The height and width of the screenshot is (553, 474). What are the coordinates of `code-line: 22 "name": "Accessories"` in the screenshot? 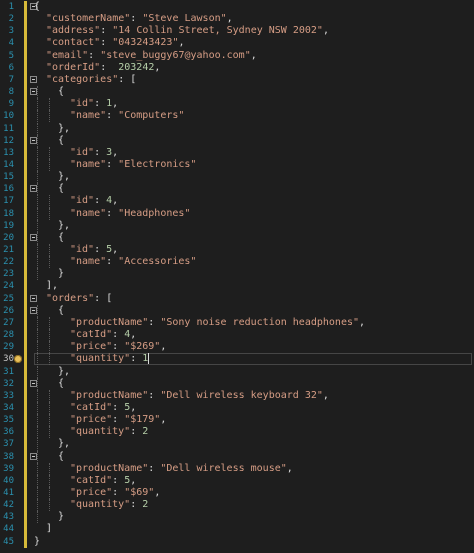 It's located at (237, 262).